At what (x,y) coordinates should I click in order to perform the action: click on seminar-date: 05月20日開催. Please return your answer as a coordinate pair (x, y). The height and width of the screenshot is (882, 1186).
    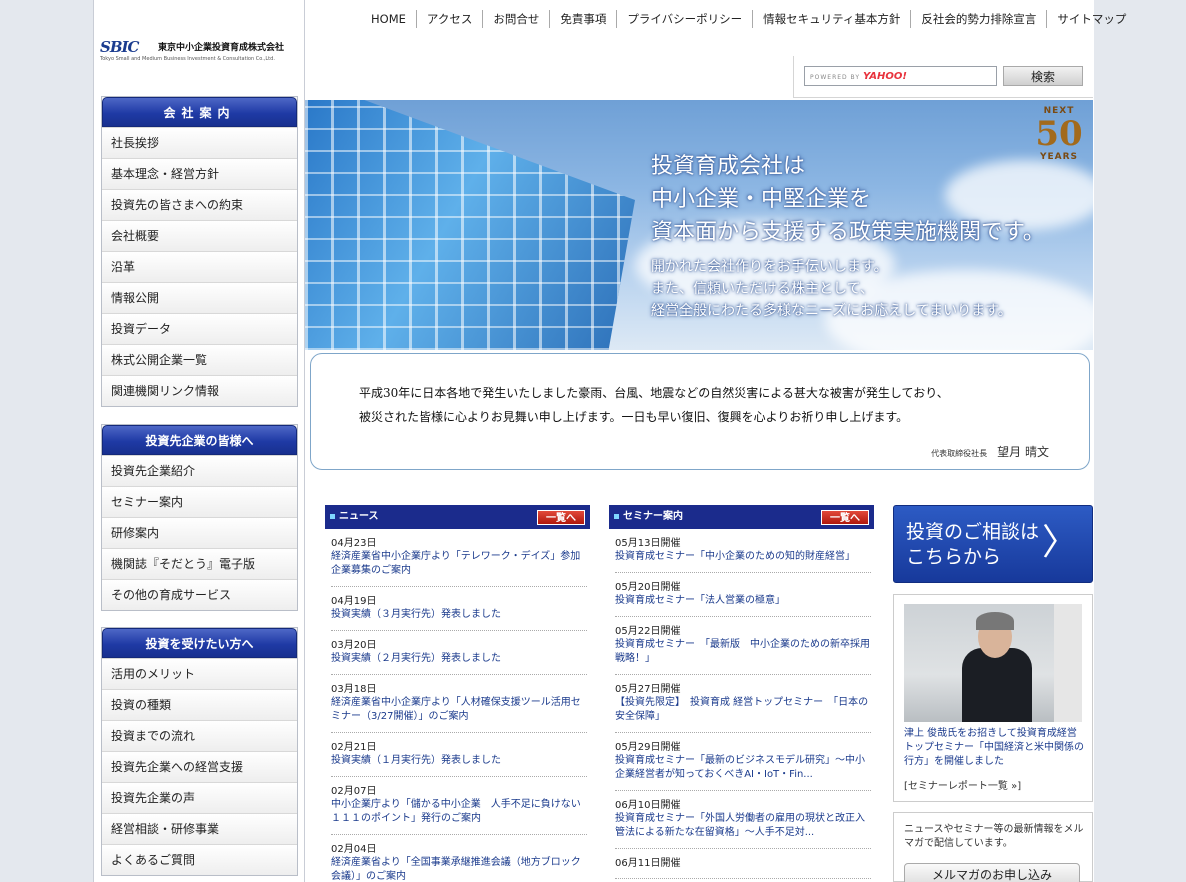
    Looking at the image, I should click on (648, 587).